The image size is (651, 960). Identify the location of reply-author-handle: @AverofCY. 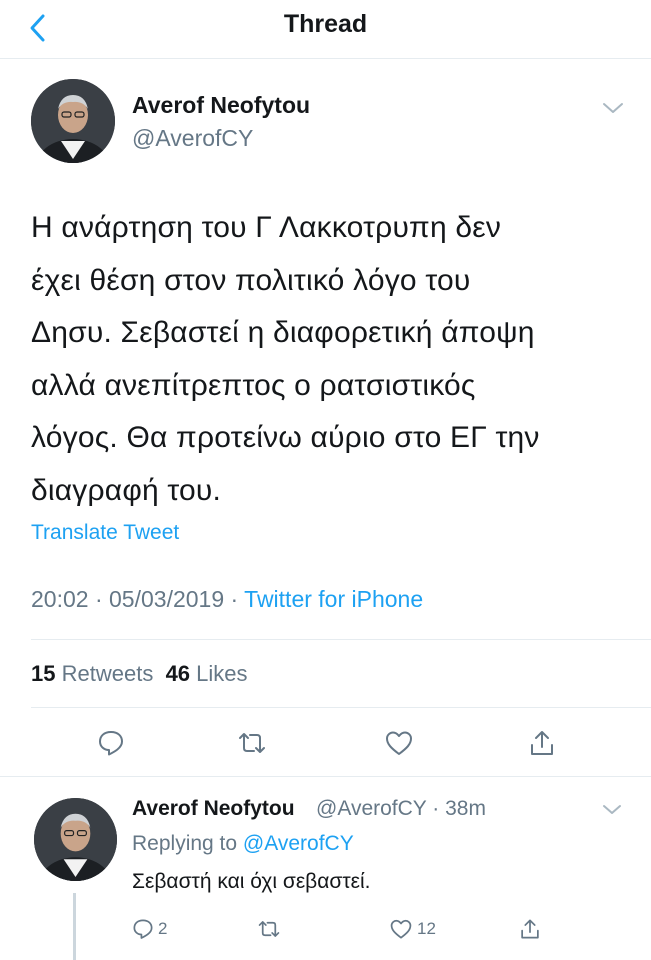
(371, 808).